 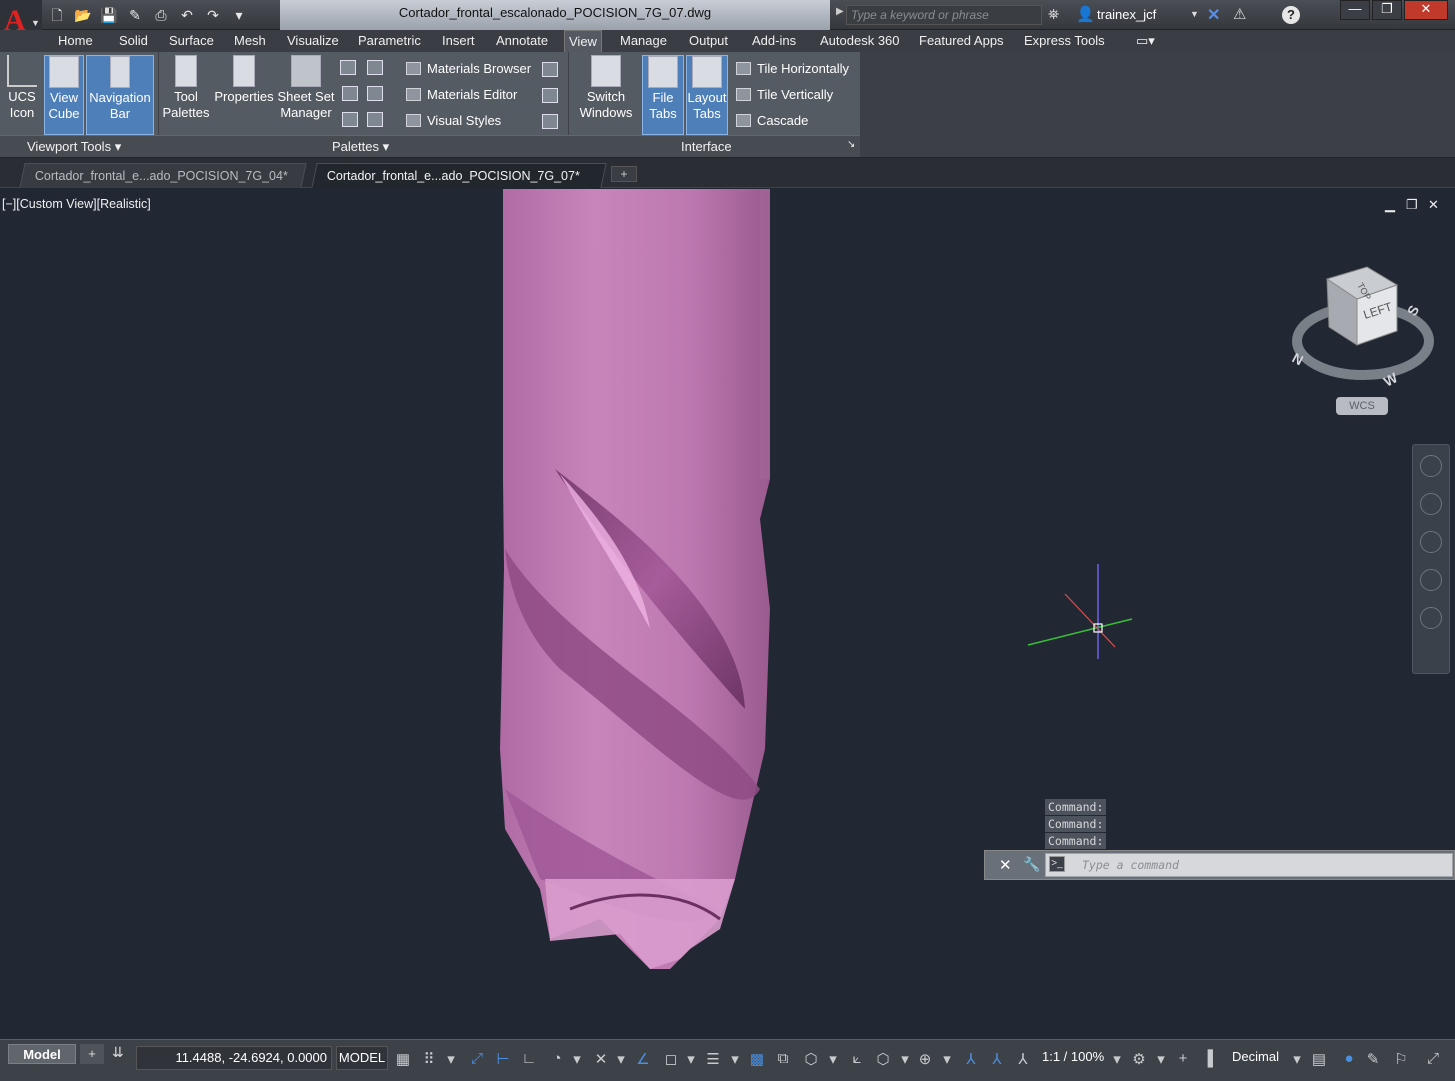 What do you see at coordinates (772, 121) in the screenshot?
I see `cascade-button: Cascade` at bounding box center [772, 121].